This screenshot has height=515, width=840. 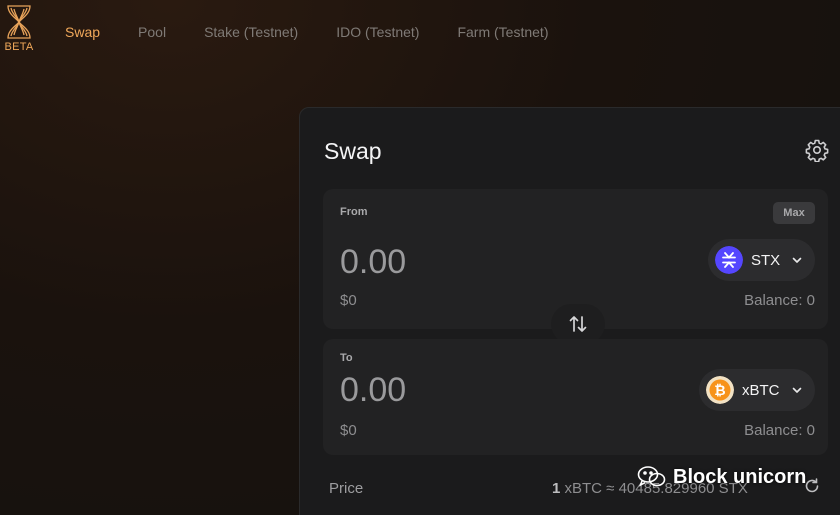 What do you see at coordinates (779, 430) in the screenshot?
I see `to-balance: Balance: 0` at bounding box center [779, 430].